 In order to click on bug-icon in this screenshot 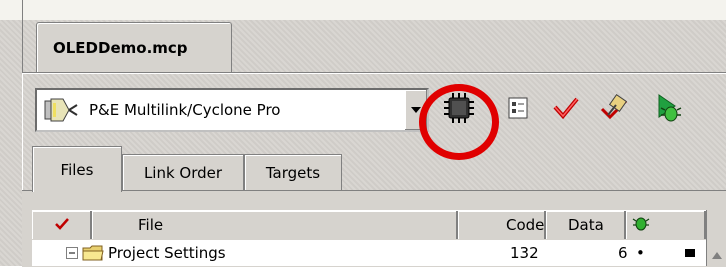, I will do `click(641, 225)`.